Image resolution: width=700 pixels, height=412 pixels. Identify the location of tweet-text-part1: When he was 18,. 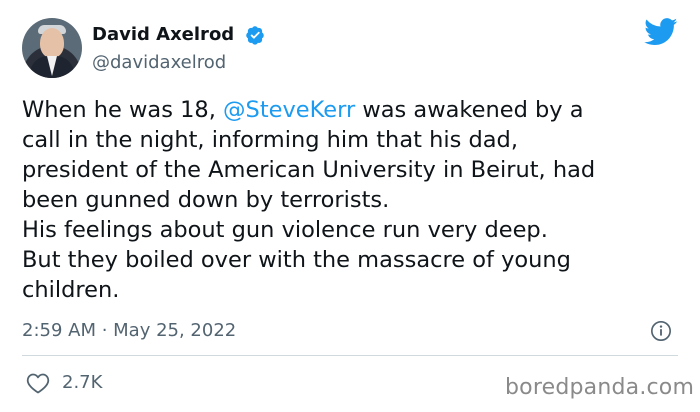
(123, 110).